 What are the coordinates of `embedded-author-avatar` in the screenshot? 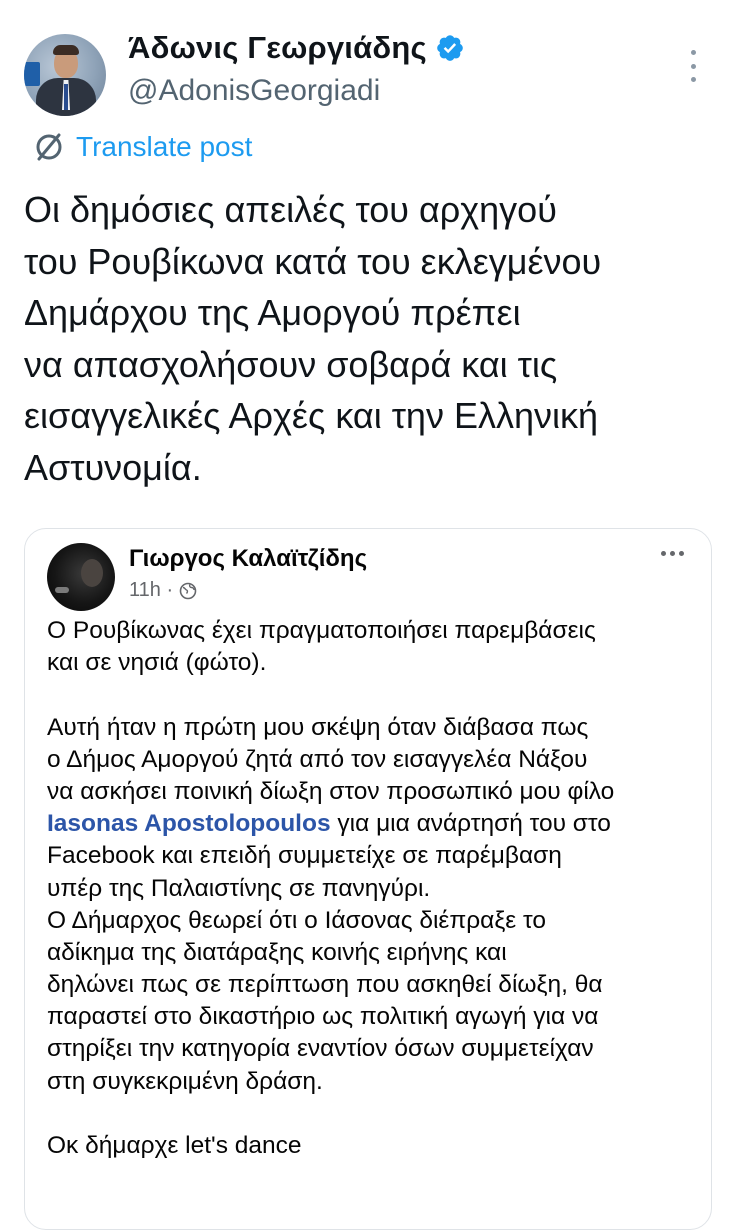 It's located at (81, 577).